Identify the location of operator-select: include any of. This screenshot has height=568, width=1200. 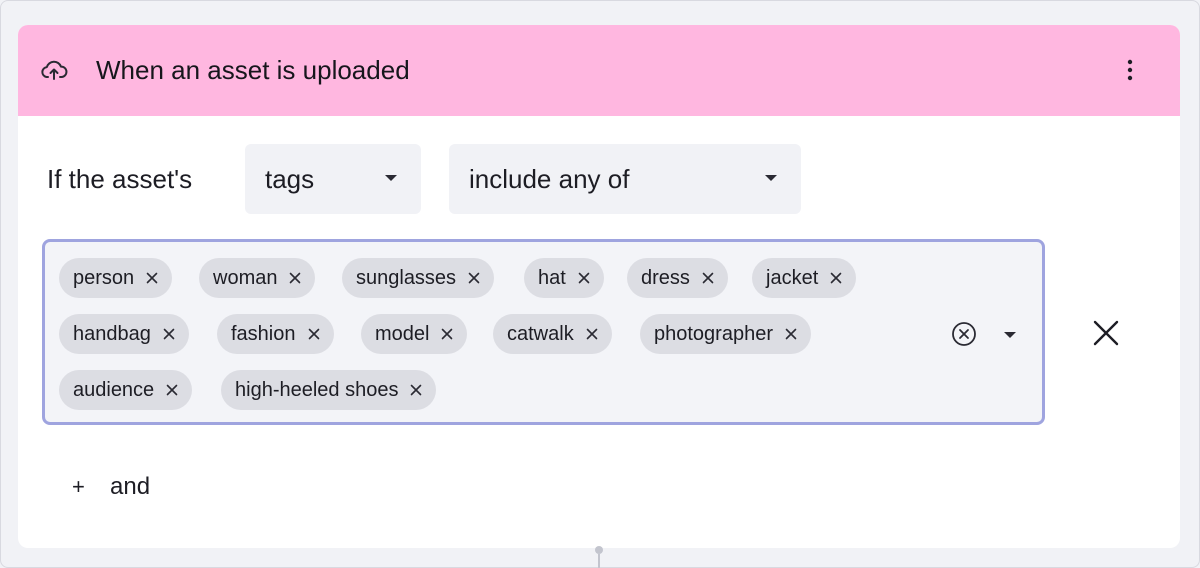
(625, 179).